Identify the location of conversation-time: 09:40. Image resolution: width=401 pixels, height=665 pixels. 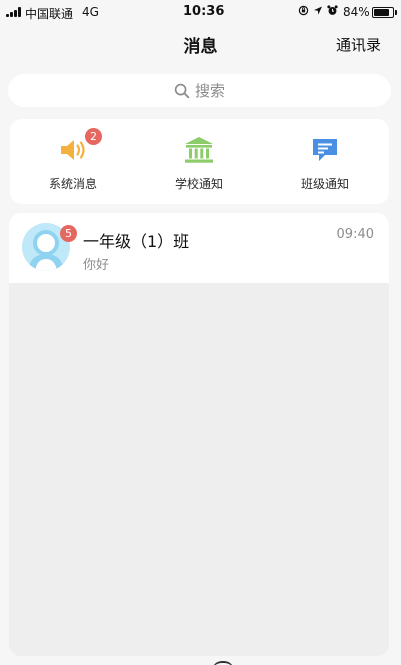
(355, 234).